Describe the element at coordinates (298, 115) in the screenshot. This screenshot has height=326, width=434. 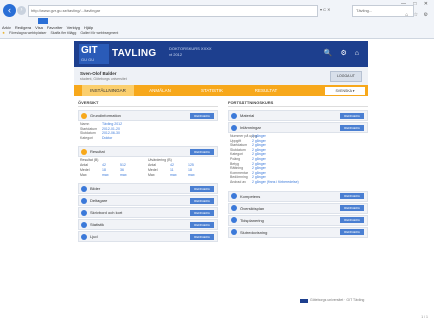
I see `card-row: Material REDIGERA` at that location.